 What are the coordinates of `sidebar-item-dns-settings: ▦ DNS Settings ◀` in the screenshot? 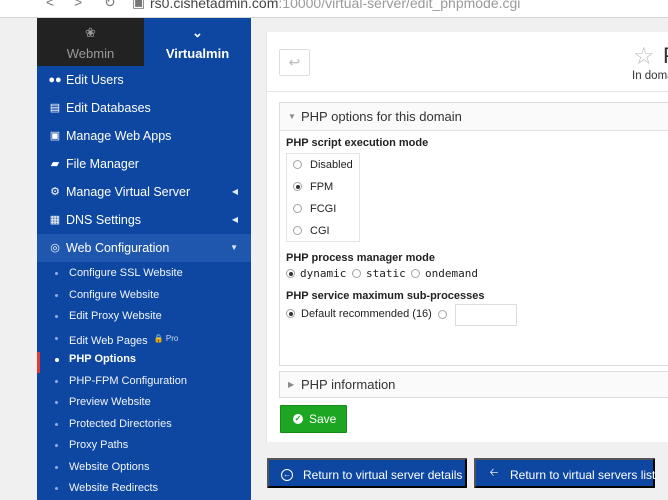 It's located at (144, 220).